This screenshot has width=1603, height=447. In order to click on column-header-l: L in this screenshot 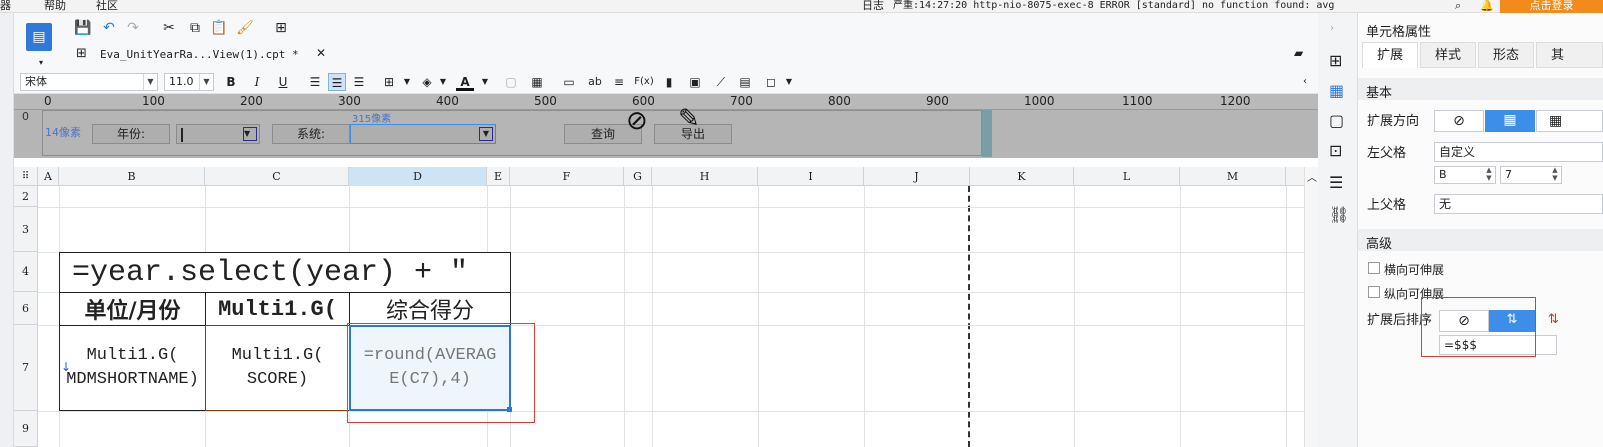, I will do `click(1127, 176)`.